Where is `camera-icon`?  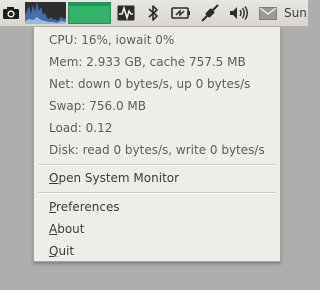
camera-icon is located at coordinates (11, 13).